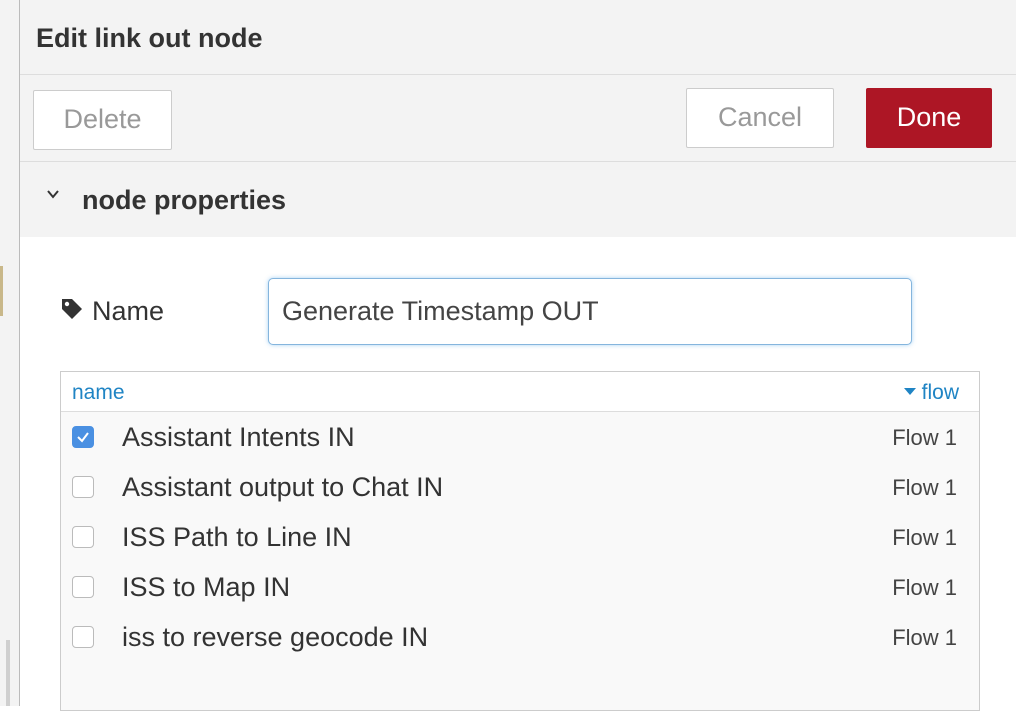 This screenshot has height=711, width=1016. I want to click on list-item: ISS Path to Line IN Flow 1, so click(520, 537).